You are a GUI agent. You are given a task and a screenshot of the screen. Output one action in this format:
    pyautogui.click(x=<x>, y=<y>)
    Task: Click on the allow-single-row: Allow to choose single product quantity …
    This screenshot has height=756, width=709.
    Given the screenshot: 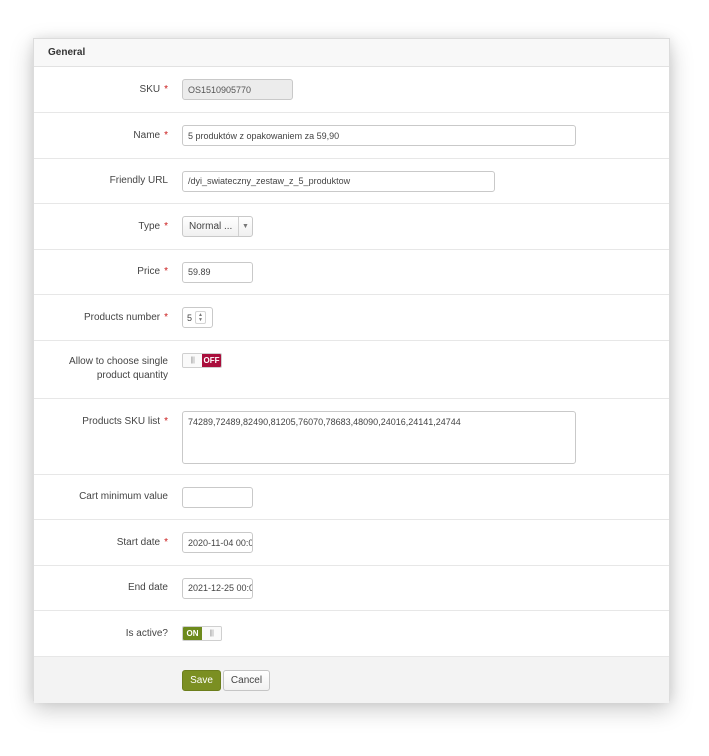 What is the action you would take?
    pyautogui.click(x=351, y=370)
    